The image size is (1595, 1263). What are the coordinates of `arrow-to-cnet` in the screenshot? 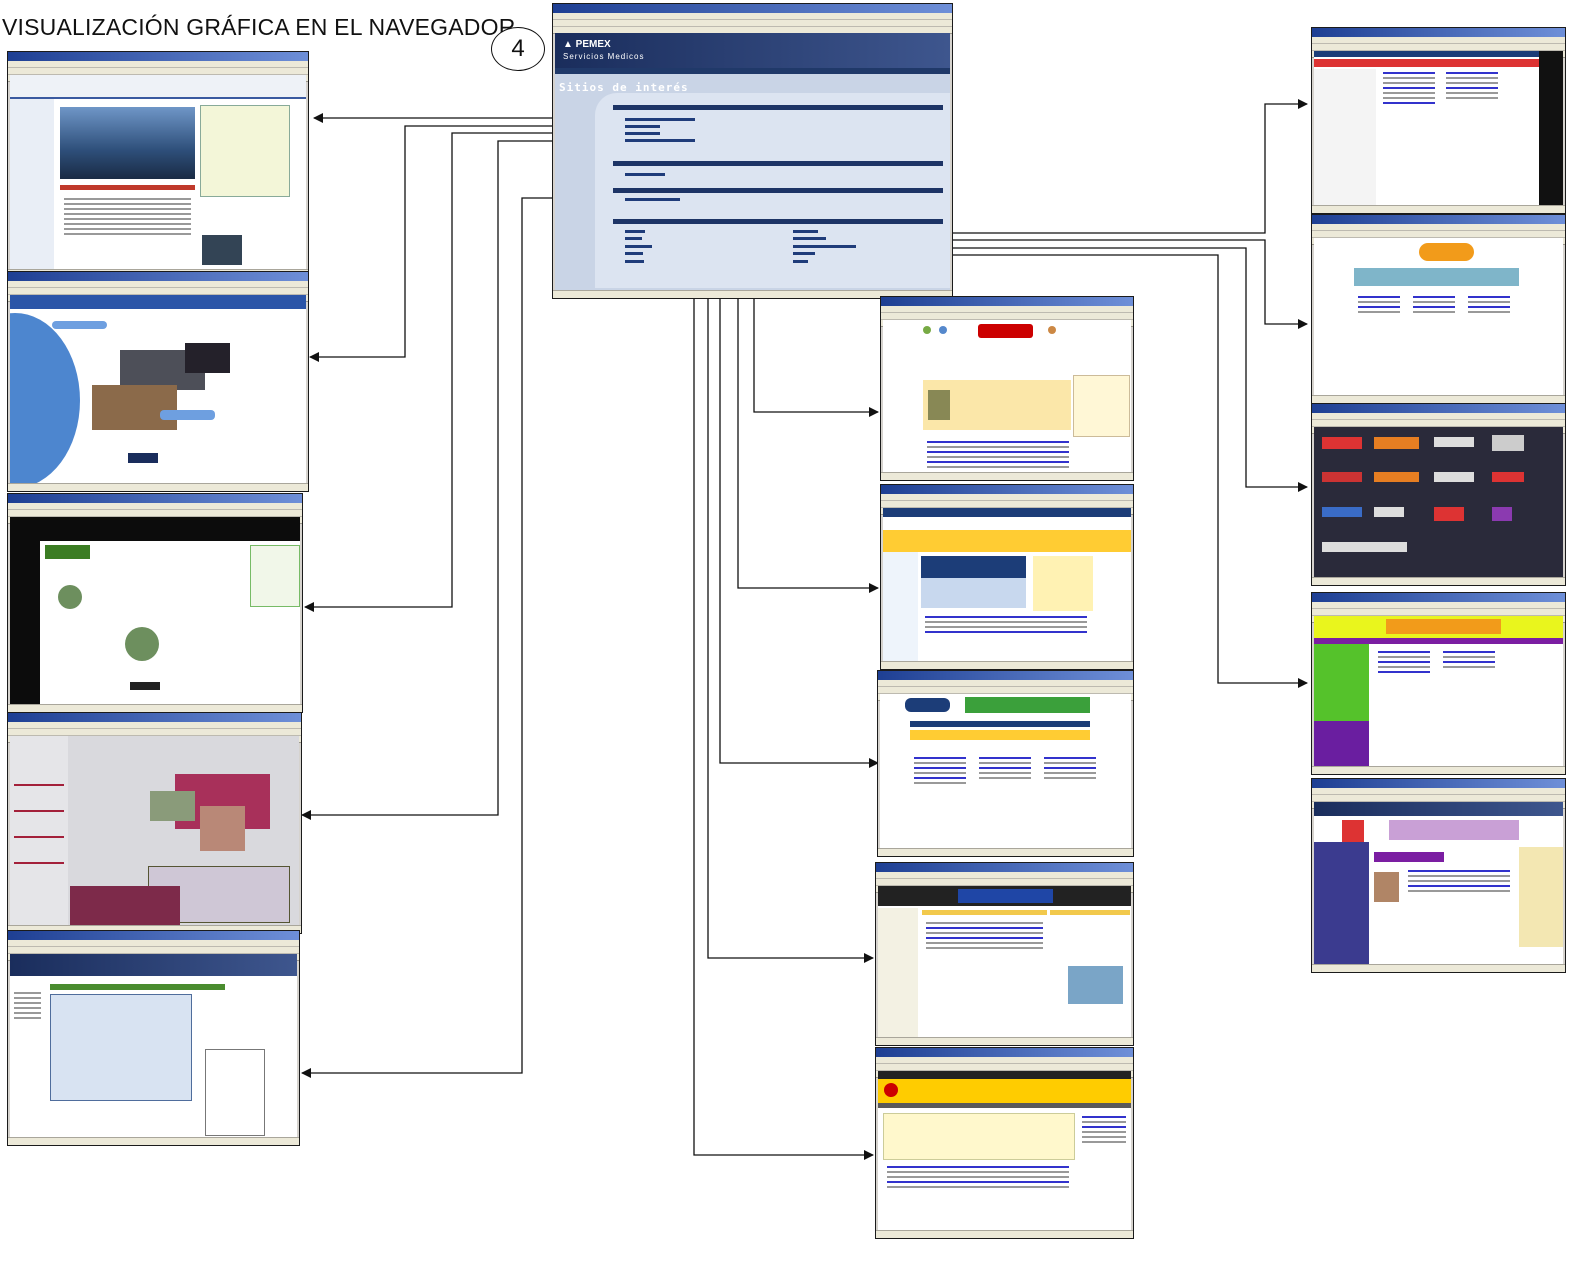 It's located at (758, 711).